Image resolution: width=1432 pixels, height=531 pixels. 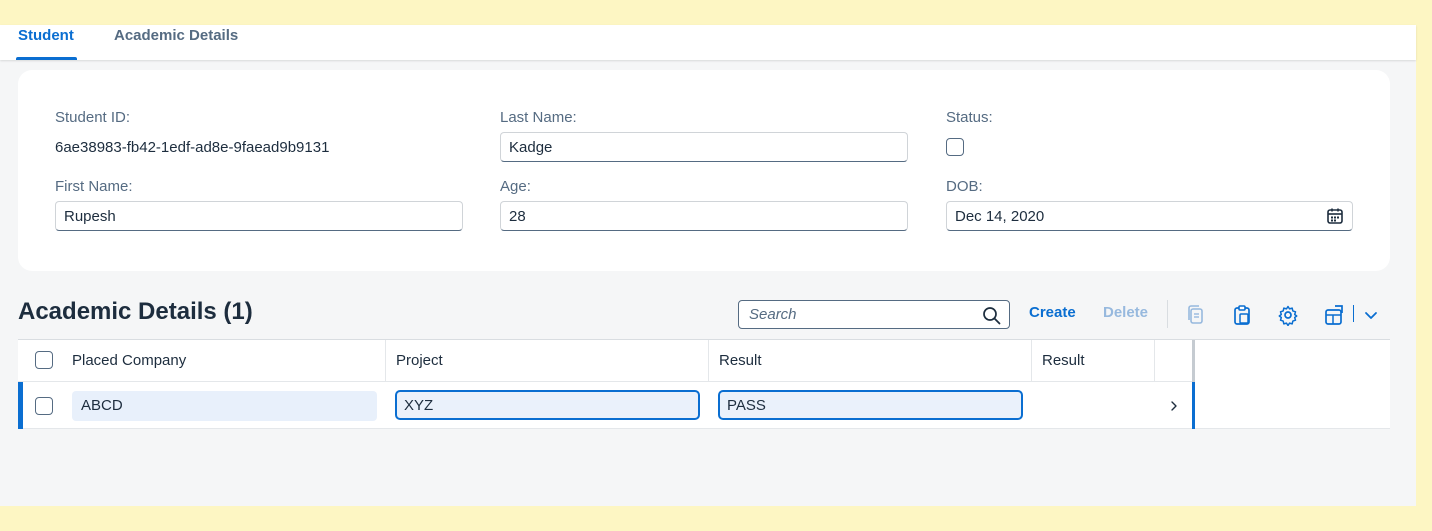 I want to click on copy-icon, so click(x=1196, y=315).